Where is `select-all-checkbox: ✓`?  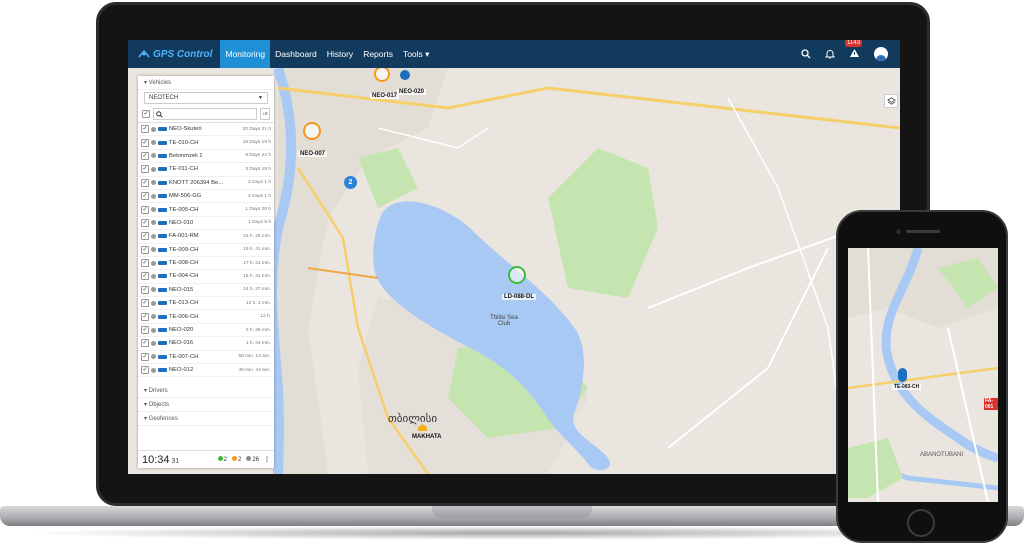 select-all-checkbox: ✓ is located at coordinates (146, 114).